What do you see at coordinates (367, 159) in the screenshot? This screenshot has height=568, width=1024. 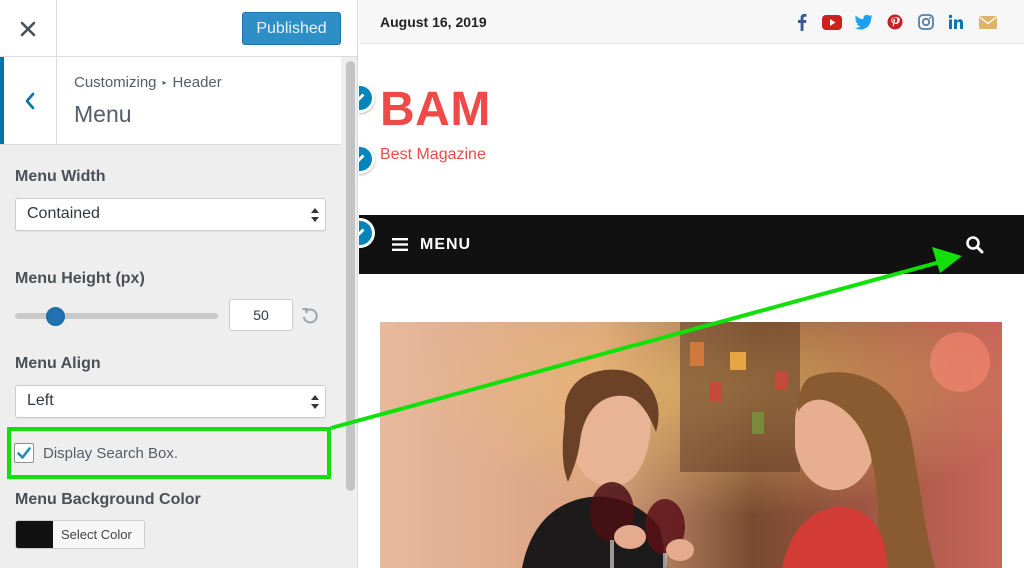 I see `edit-shortcut-tagline` at bounding box center [367, 159].